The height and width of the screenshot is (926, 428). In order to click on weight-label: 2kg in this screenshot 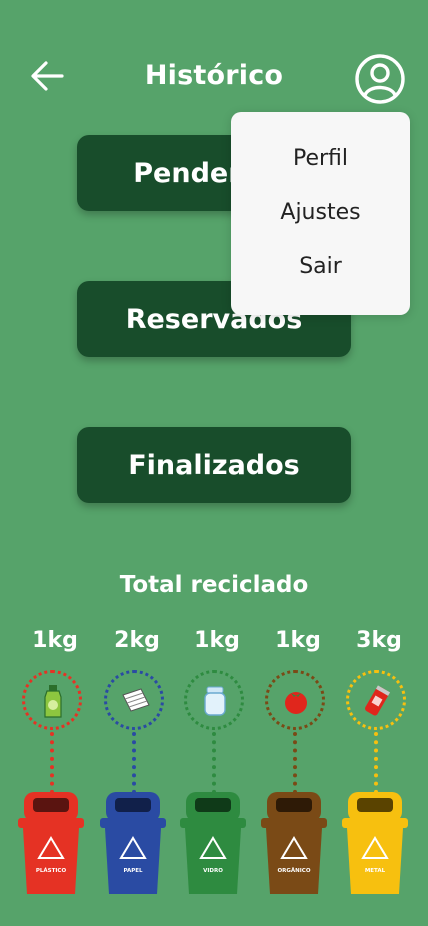, I will do `click(137, 640)`.